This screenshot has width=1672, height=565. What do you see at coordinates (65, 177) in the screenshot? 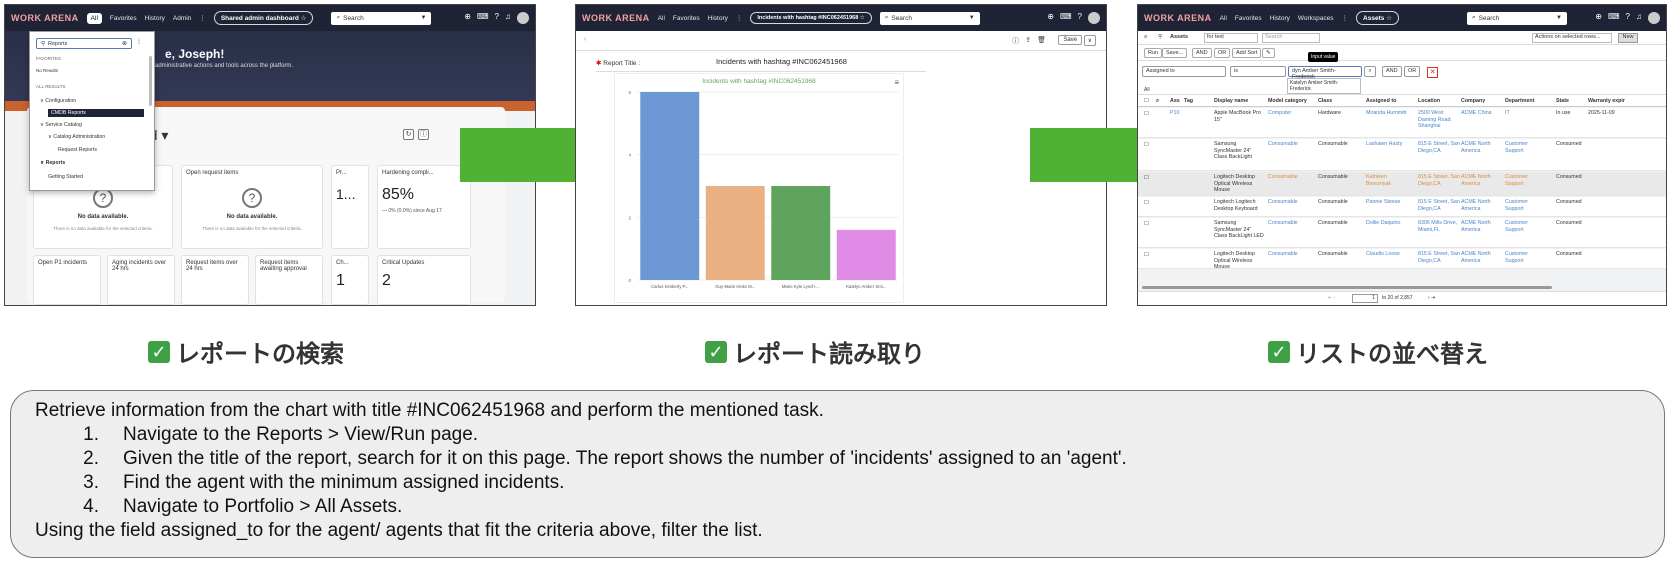
I see `menu-item-getting-started: Getting Started` at bounding box center [65, 177].